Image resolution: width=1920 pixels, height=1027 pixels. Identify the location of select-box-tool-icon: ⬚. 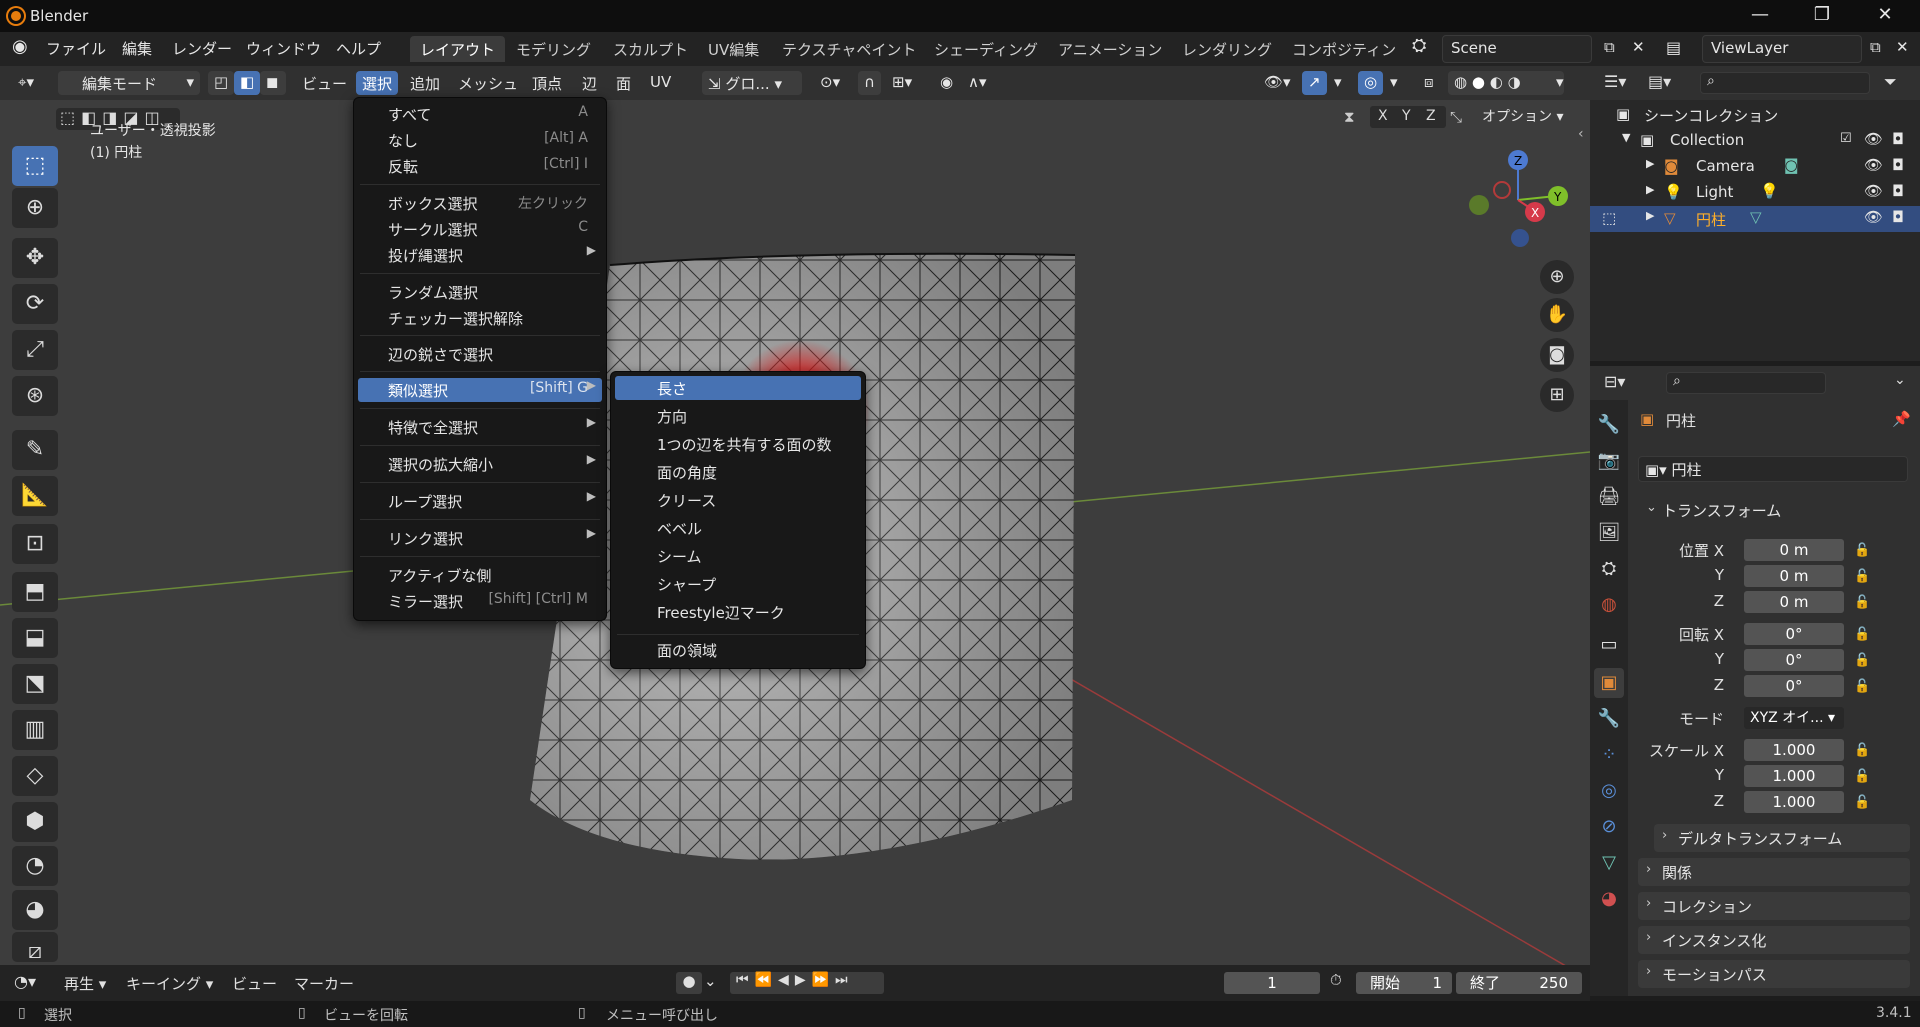
(35, 166).